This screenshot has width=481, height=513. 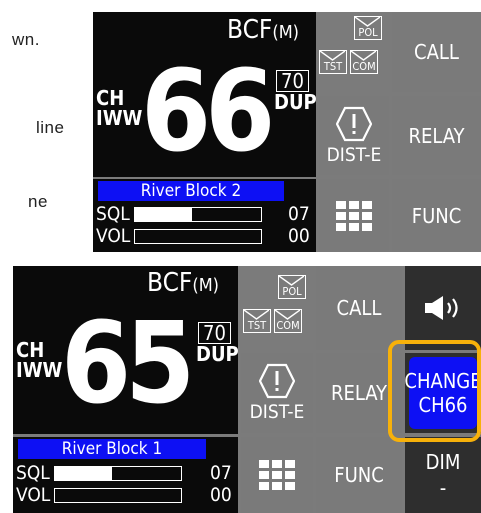 I want to click on doc-text-fragment-3: ne, so click(x=38, y=201).